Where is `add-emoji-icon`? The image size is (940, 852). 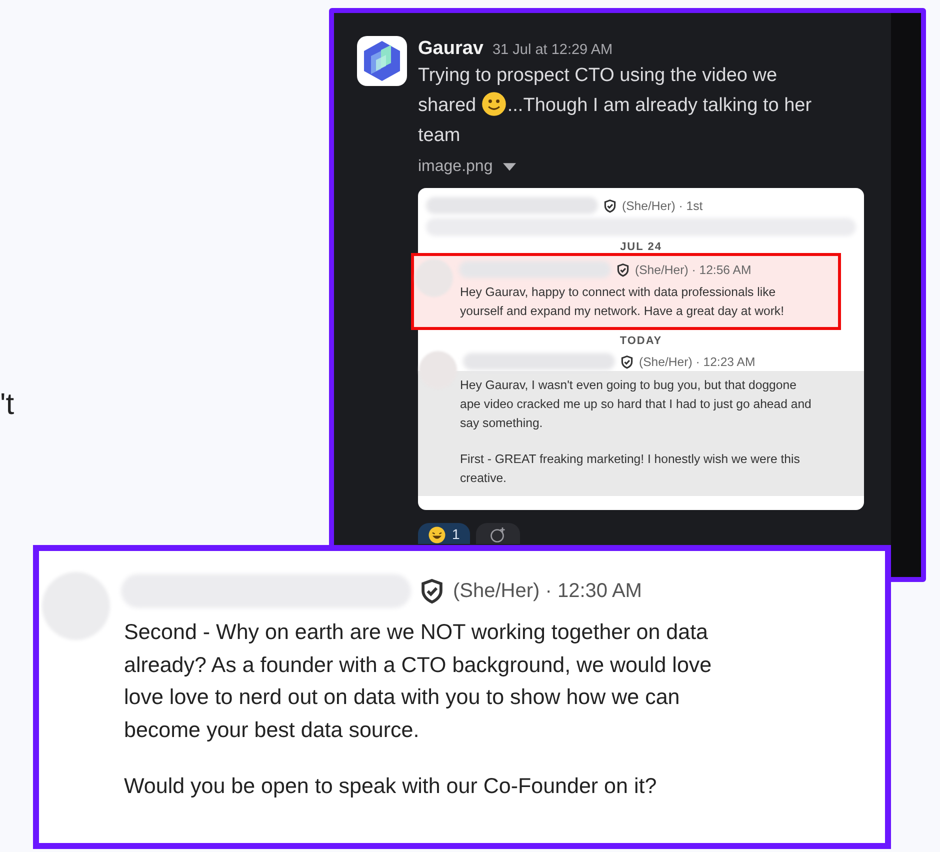 add-emoji-icon is located at coordinates (497, 535).